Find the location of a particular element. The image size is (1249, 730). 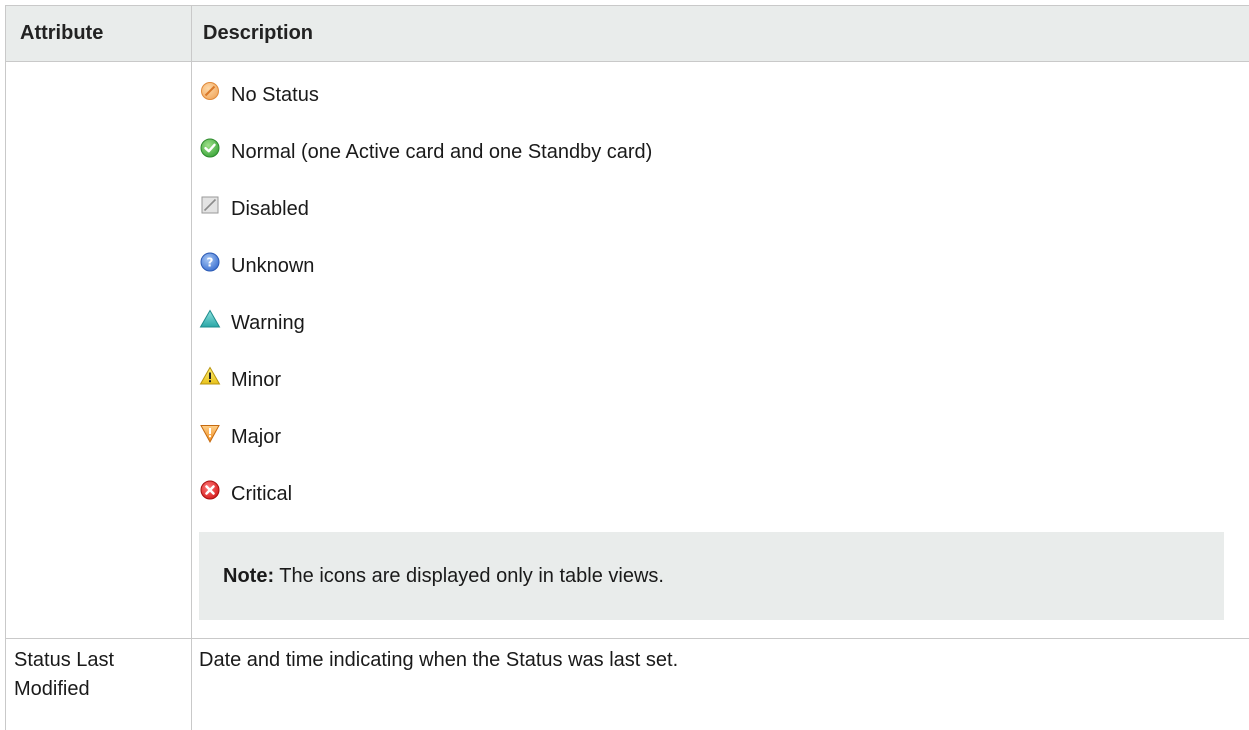

status-label: Critical is located at coordinates (262, 493).